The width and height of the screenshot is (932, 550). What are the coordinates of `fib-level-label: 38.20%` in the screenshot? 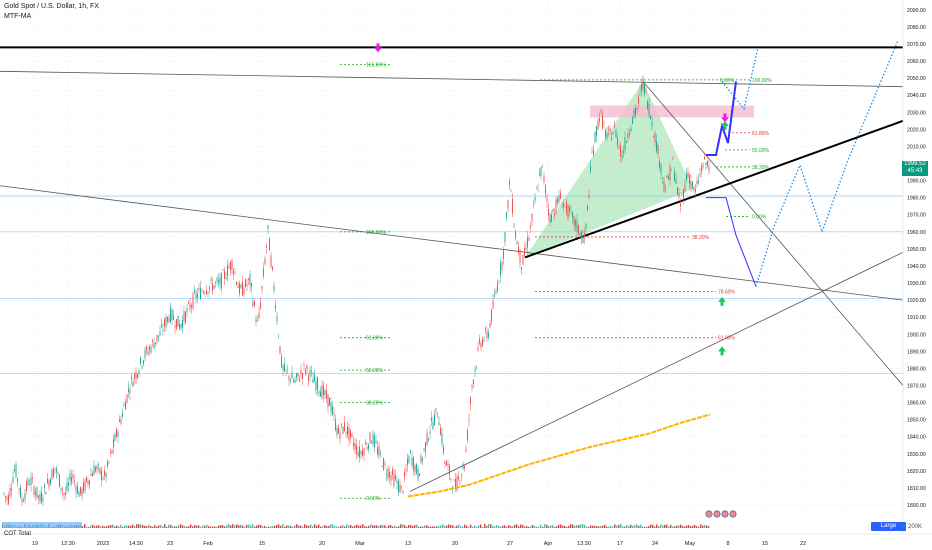 It's located at (761, 168).